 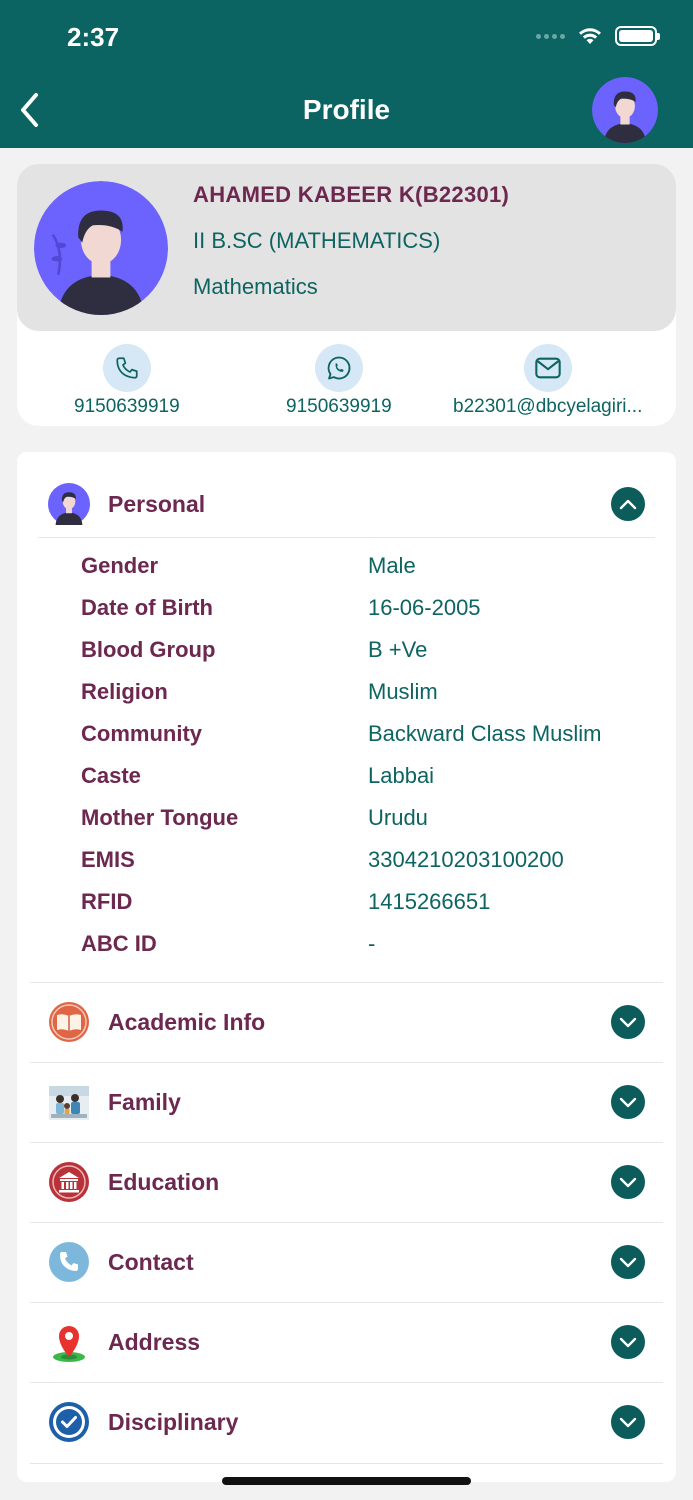 I want to click on phone-number: 9150639919, so click(x=127, y=406).